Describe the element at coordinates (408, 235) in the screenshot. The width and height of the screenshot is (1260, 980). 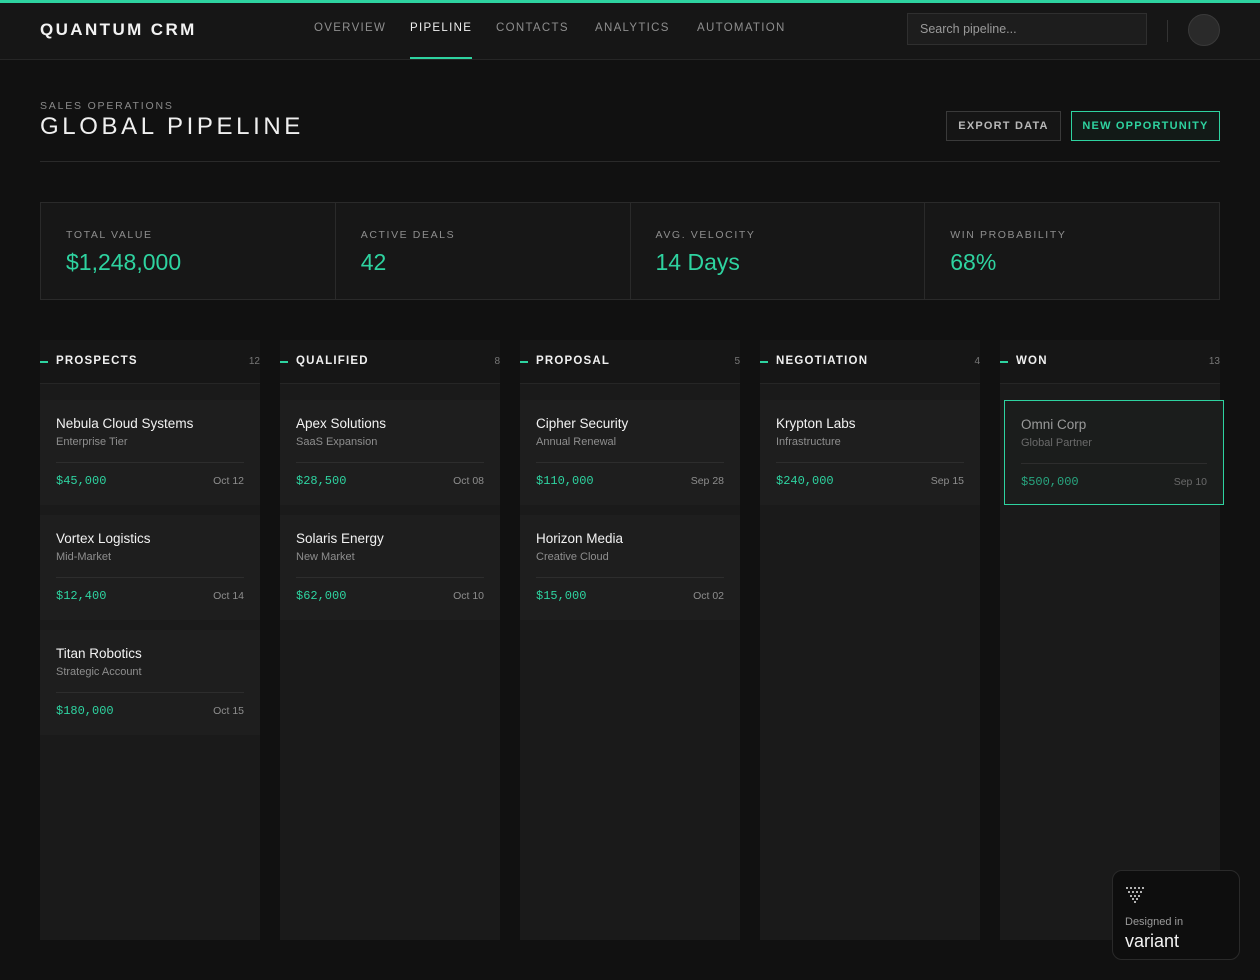
I see `stat-label: ACTIVE DEALS` at that location.